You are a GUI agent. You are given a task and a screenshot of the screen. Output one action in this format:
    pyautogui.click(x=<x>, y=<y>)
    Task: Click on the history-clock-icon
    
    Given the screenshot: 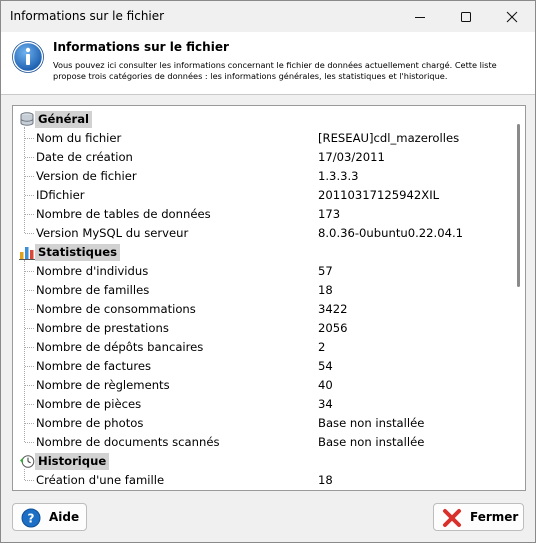 What is the action you would take?
    pyautogui.click(x=27, y=461)
    